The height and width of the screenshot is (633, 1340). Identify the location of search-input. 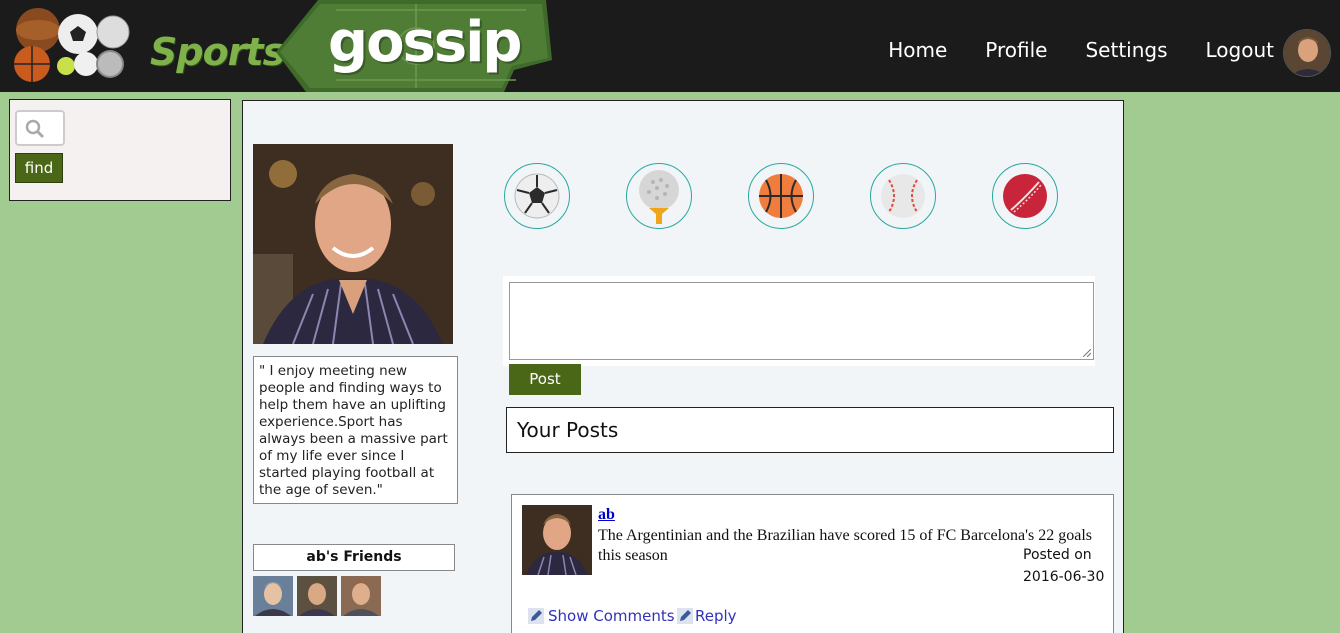
(40, 128).